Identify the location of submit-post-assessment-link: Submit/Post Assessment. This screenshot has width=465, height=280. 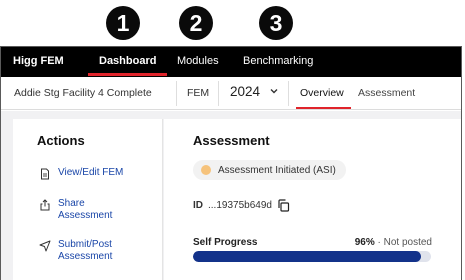
(75, 251).